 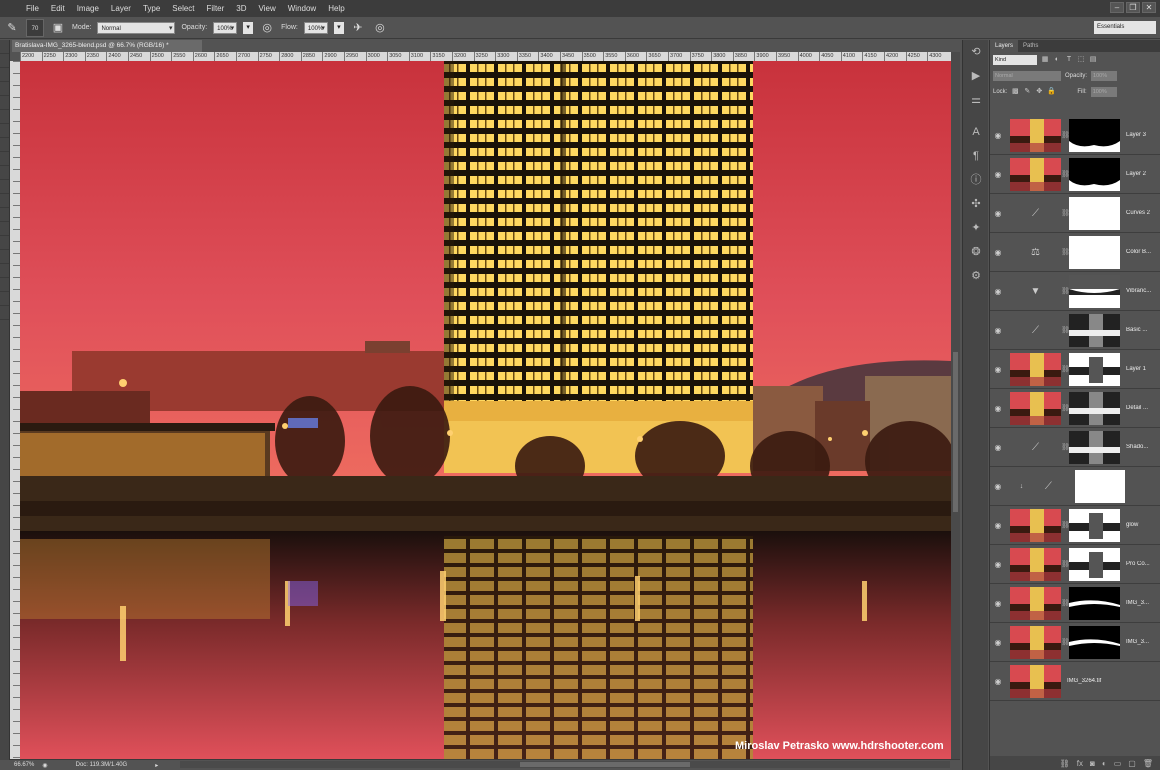 I want to click on info-icon: ⓘ, so click(x=976, y=180).